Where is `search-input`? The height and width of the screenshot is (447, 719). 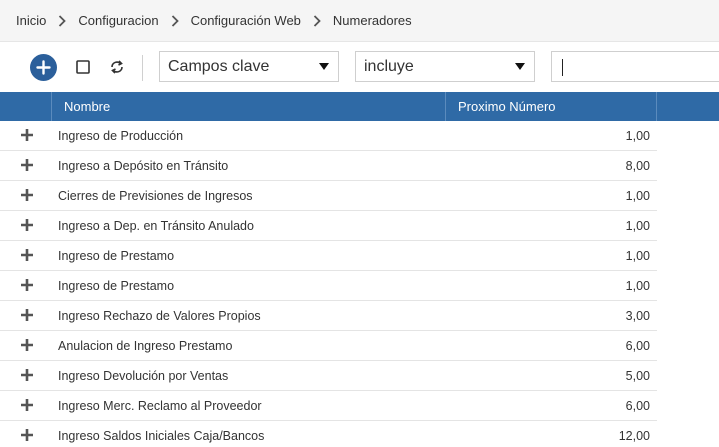 search-input is located at coordinates (635, 66).